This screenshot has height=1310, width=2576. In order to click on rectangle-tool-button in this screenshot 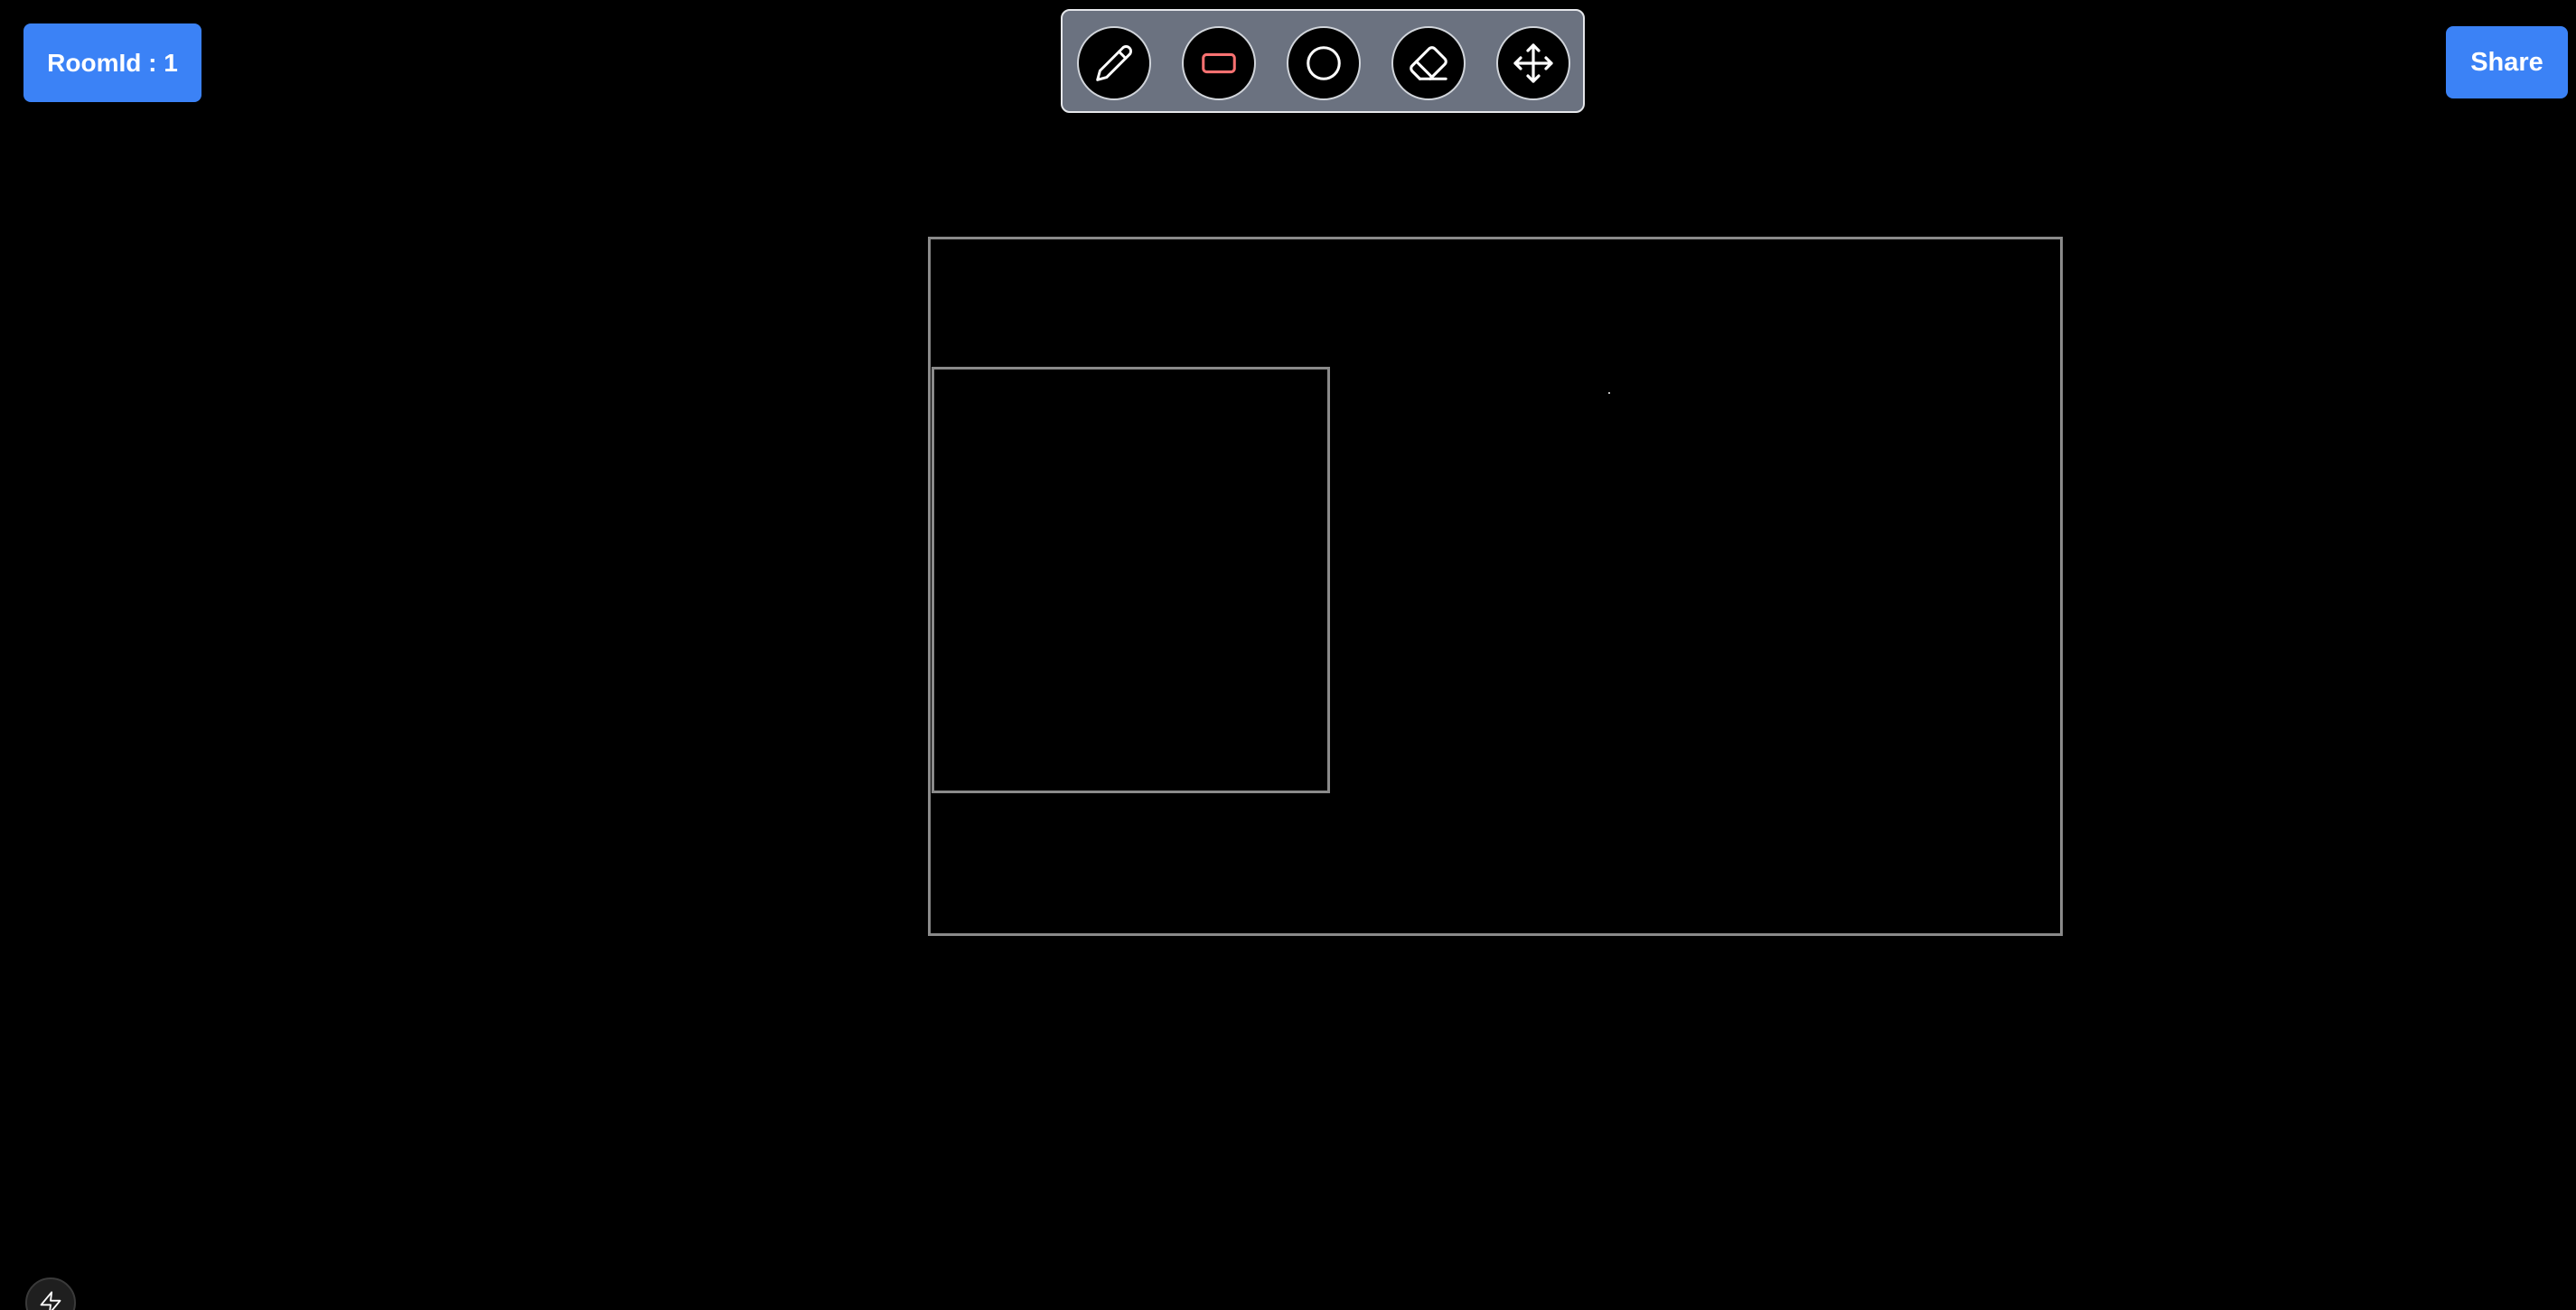, I will do `click(1219, 63)`.